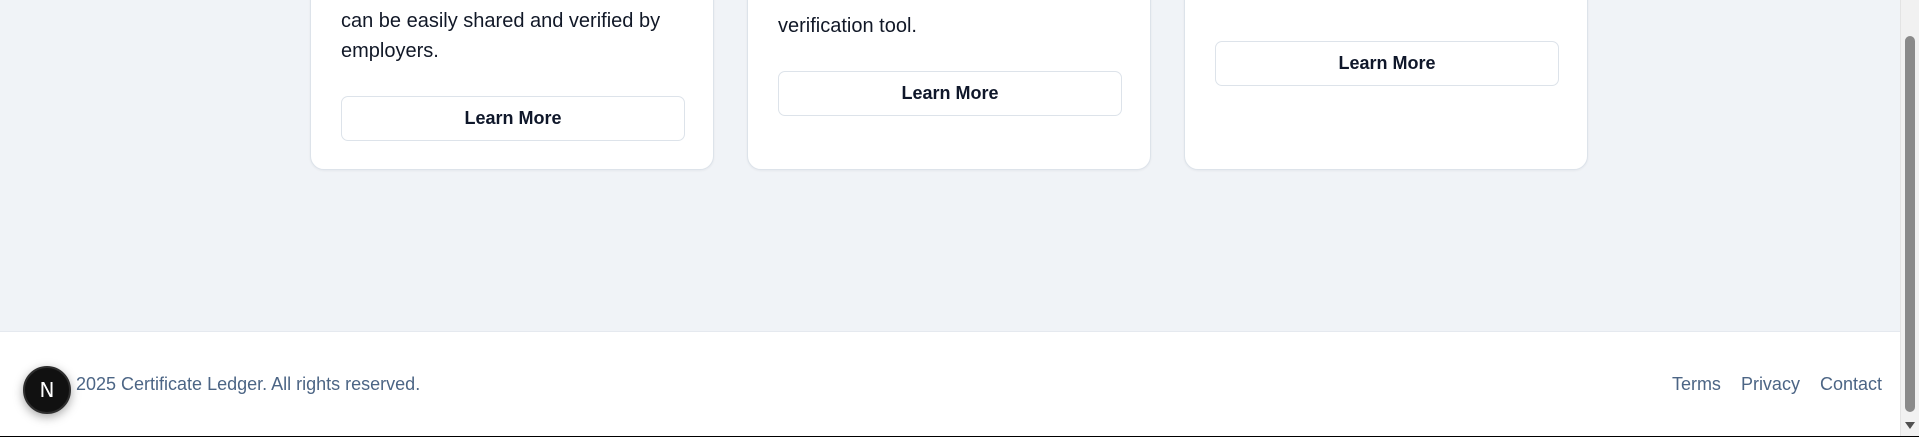 Image resolution: width=1919 pixels, height=437 pixels. Describe the element at coordinates (1910, 224) in the screenshot. I see `scrollbar-thumb` at that location.